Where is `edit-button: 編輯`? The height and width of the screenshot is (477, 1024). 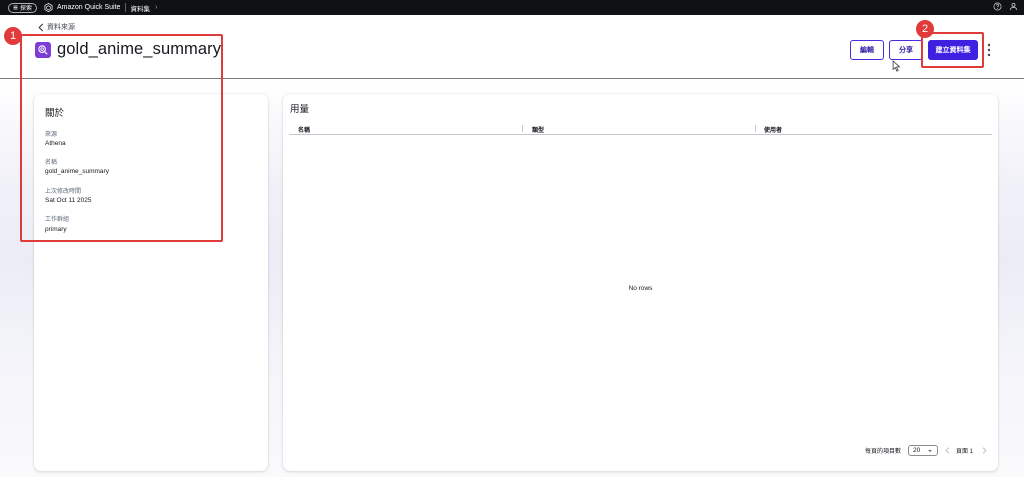
edit-button: 編輯 is located at coordinates (867, 50).